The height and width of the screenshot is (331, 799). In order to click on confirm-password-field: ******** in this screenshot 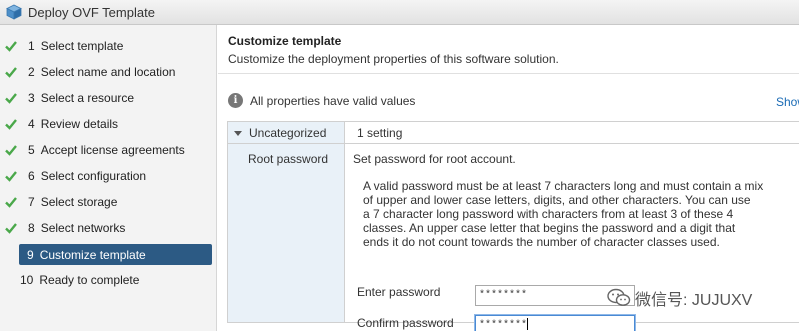, I will do `click(555, 323)`.